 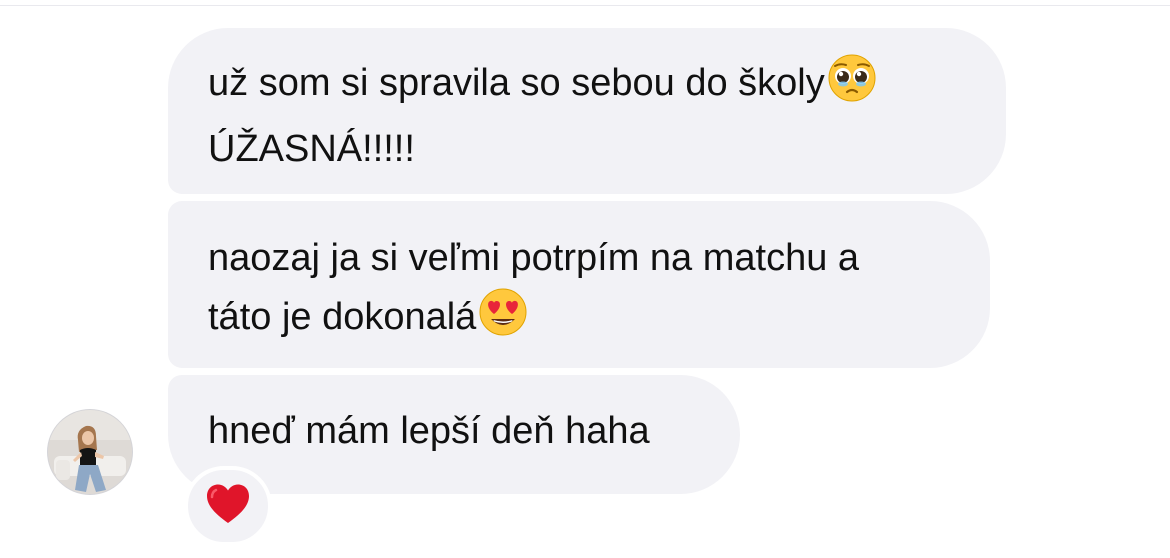 I want to click on red-heart-icon, so click(x=228, y=506).